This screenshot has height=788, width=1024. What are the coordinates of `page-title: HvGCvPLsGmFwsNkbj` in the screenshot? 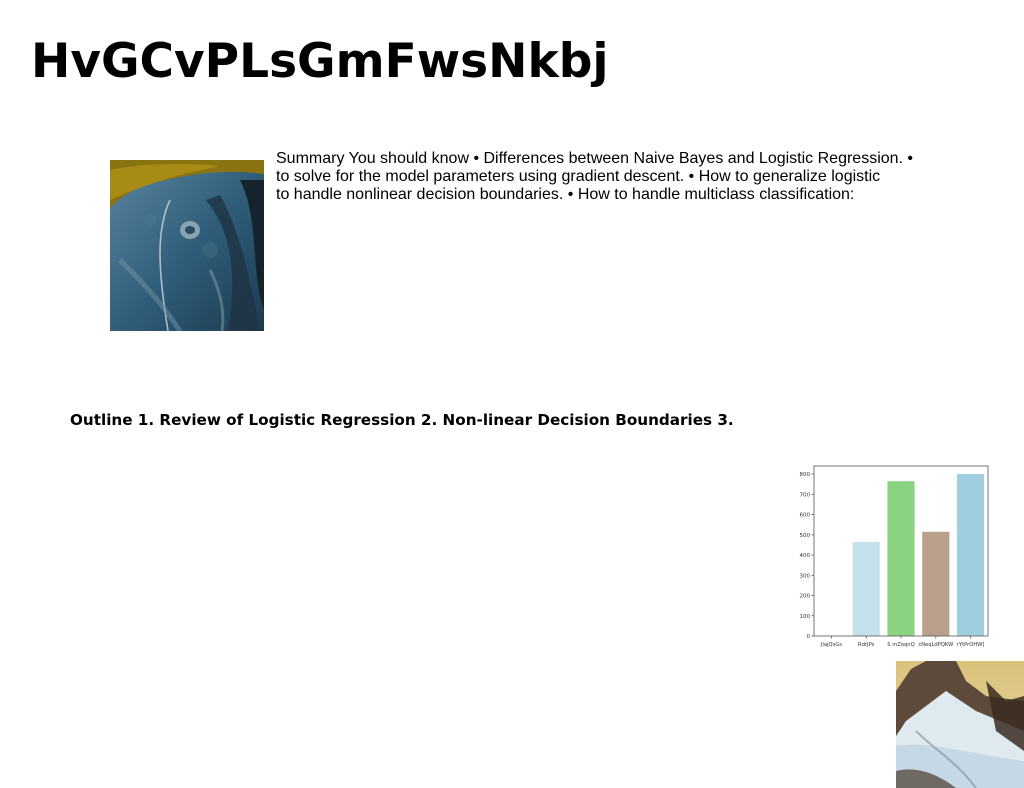 It's located at (320, 61).